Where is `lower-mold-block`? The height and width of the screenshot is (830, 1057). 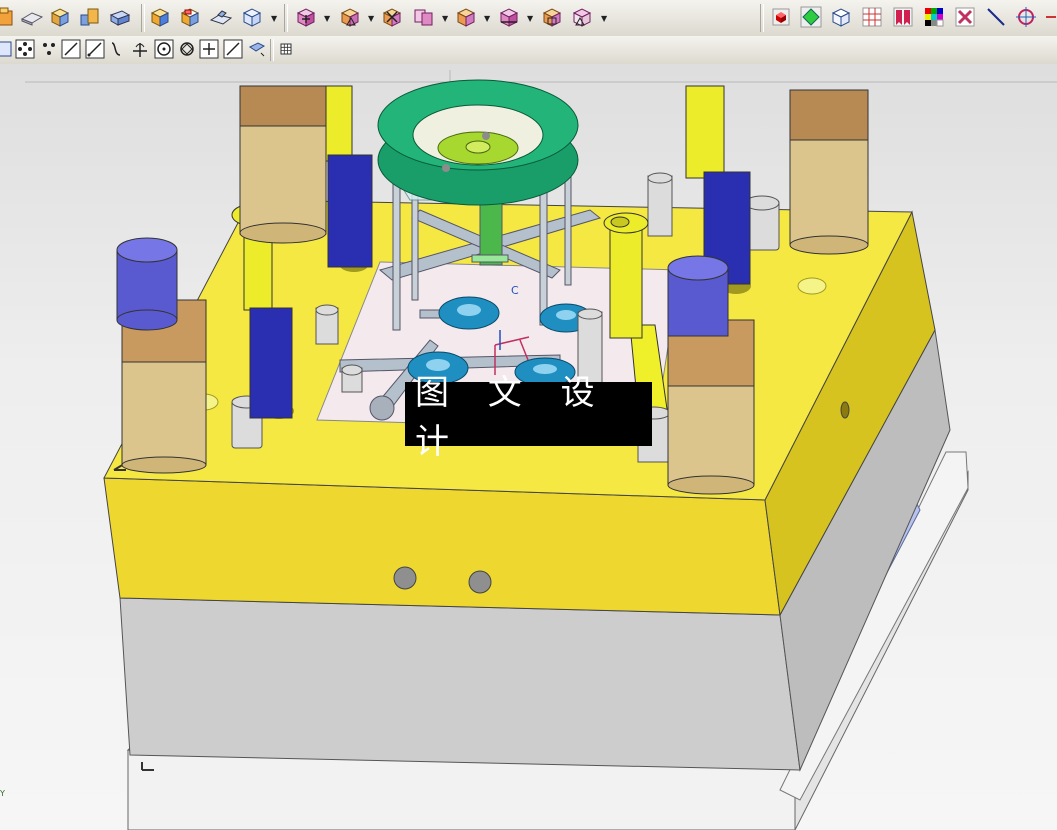
lower-mold-block is located at coordinates (460, 684).